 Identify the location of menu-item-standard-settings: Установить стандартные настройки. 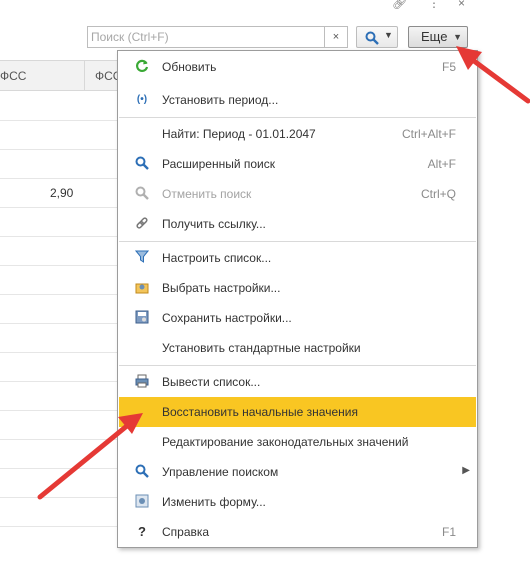
(297, 348).